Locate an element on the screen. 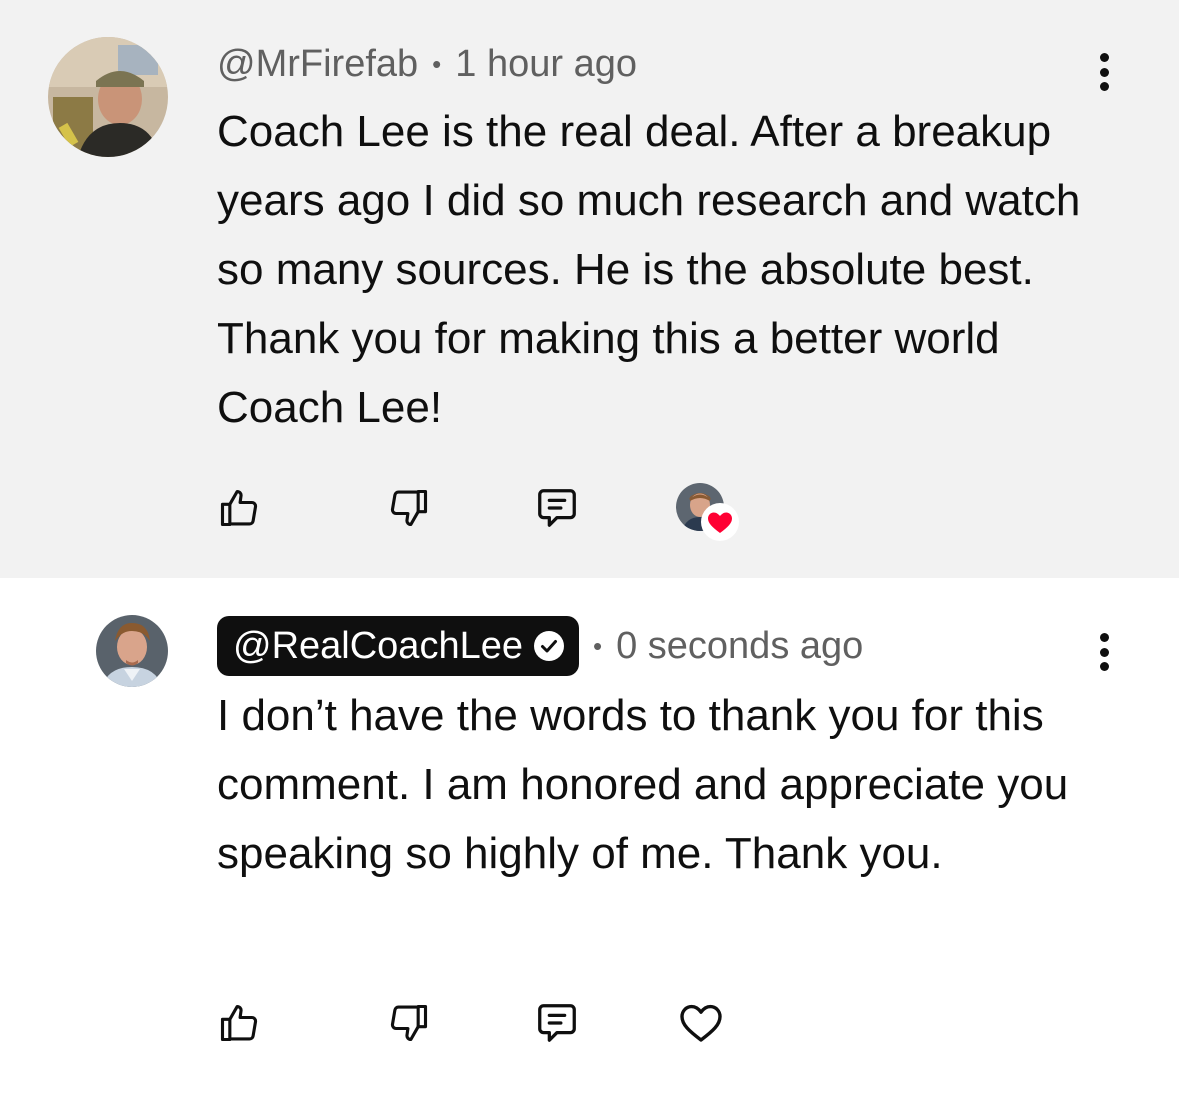  comment-timestamp: 1 hour ago is located at coordinates (546, 63).